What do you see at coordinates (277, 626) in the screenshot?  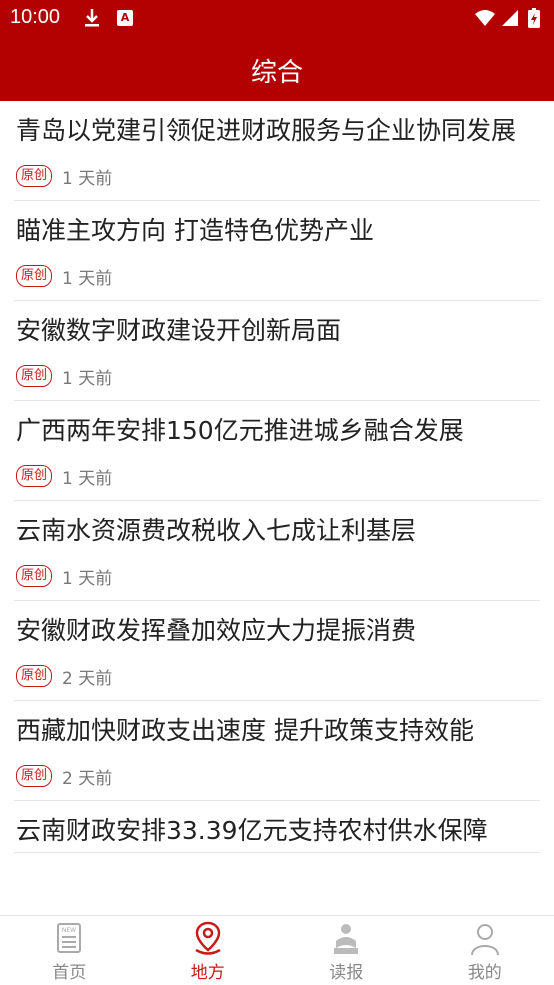 I see `article-title: 安徽财政发挥叠加效应大力提振消费` at bounding box center [277, 626].